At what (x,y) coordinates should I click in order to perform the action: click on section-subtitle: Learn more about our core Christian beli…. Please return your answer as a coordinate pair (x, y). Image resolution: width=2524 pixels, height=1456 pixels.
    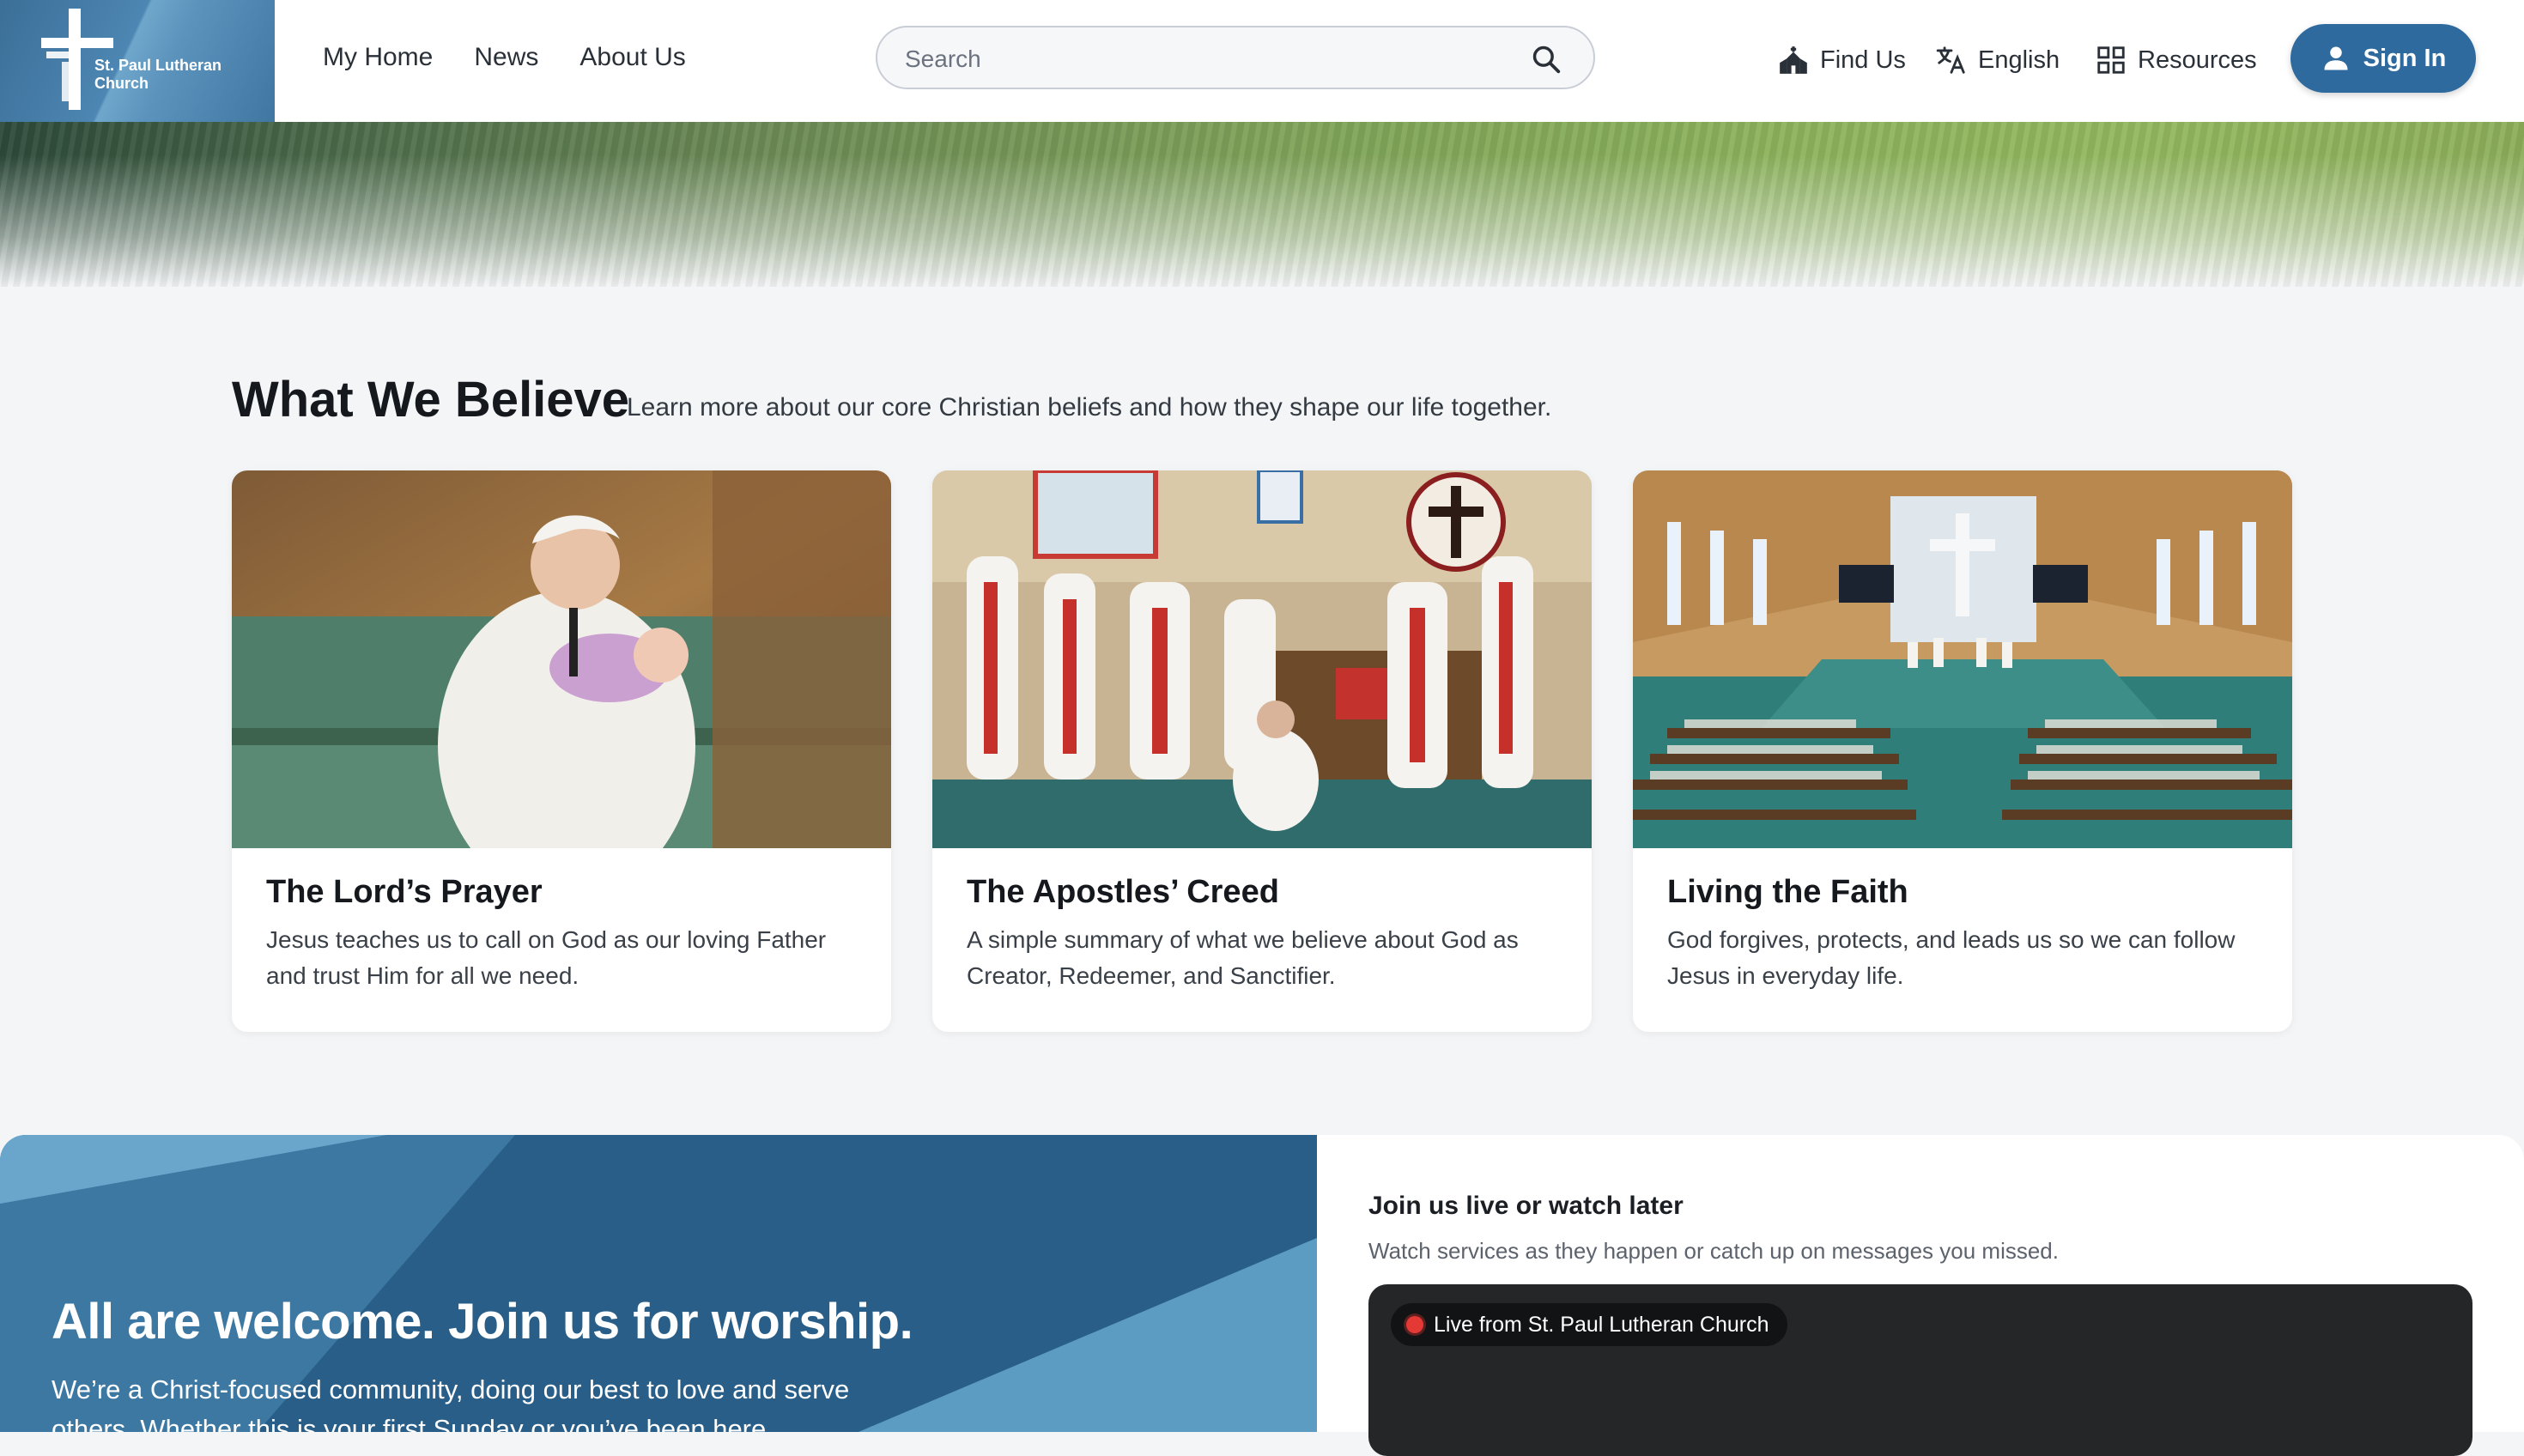
    Looking at the image, I should click on (1089, 408).